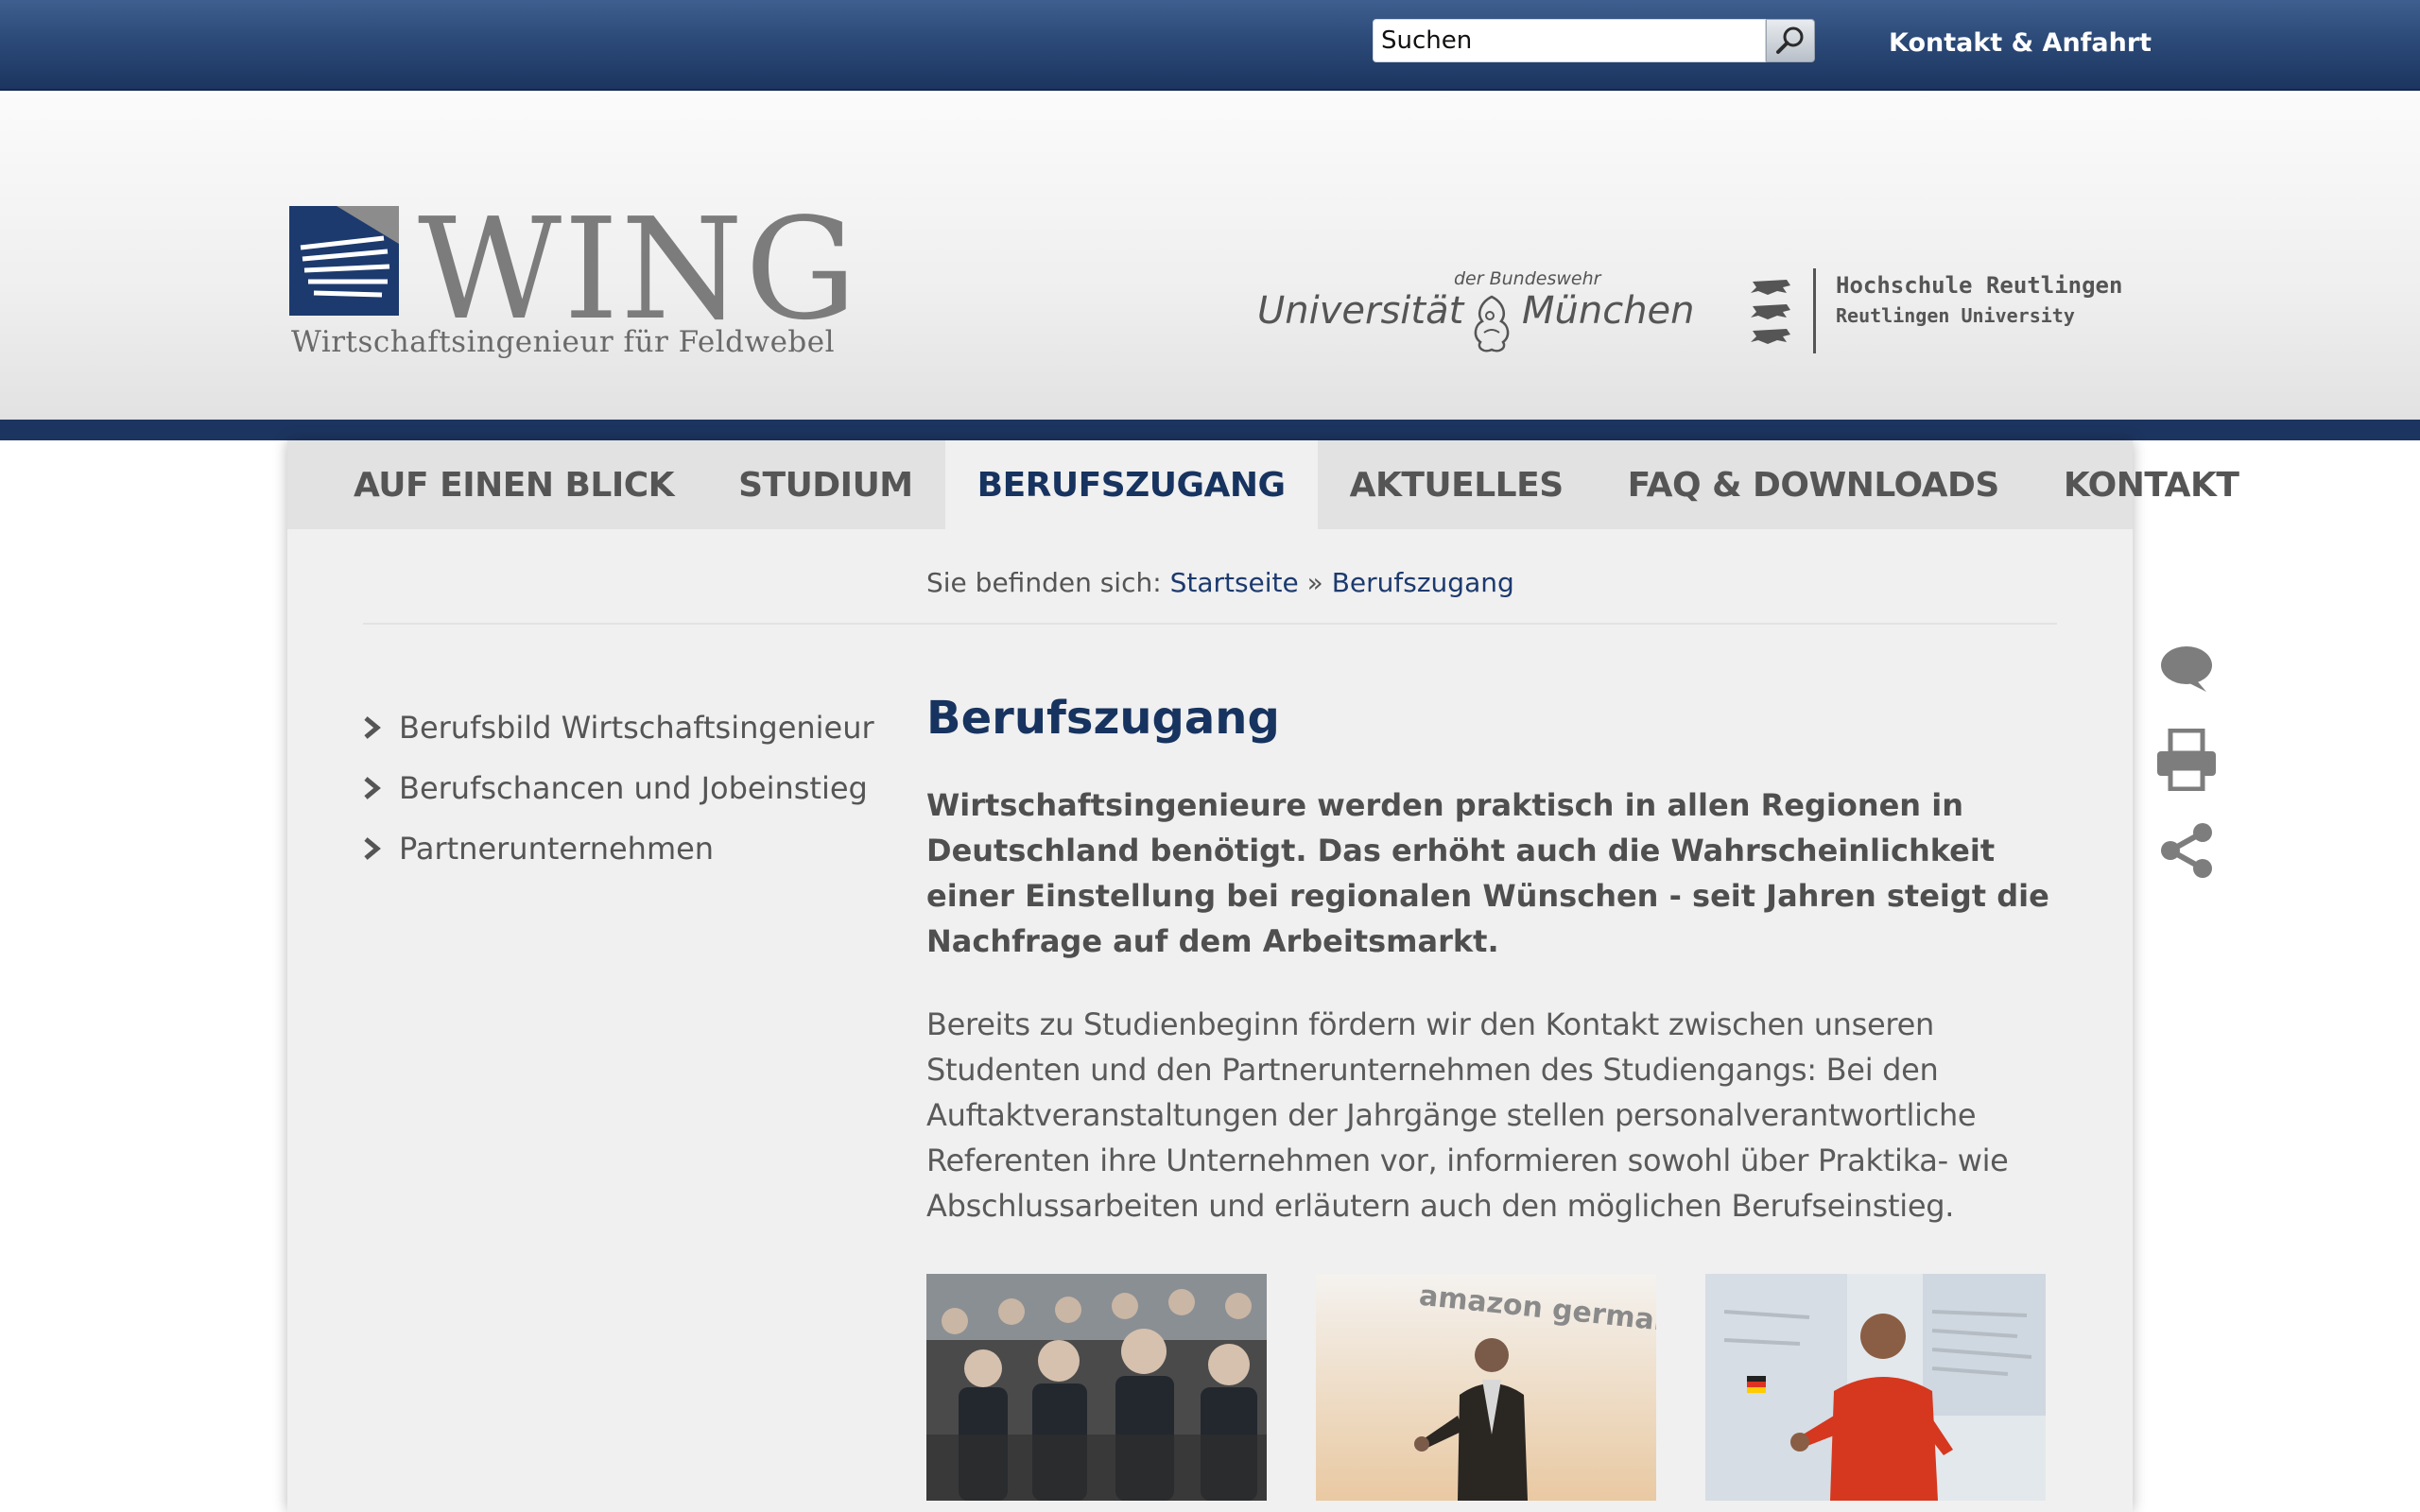  I want to click on subnav-item-partnerunternehmen: Partnerunternehmen, so click(627, 848).